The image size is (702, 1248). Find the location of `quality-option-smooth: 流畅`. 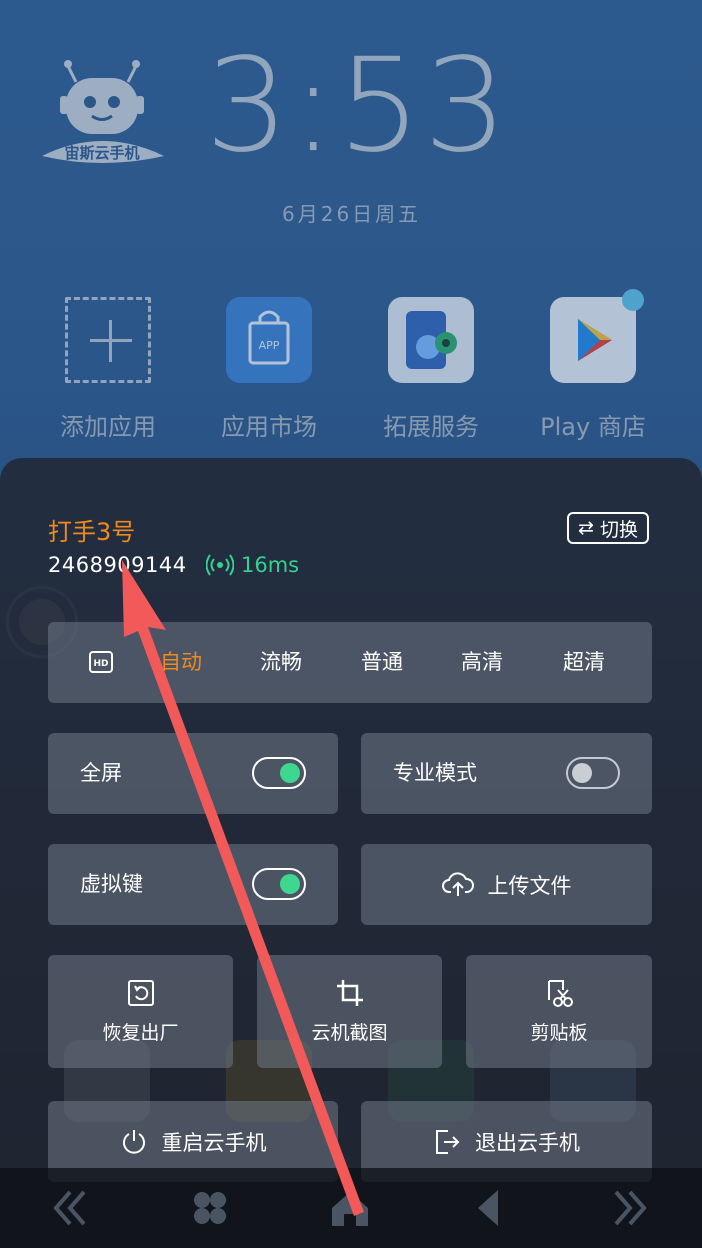

quality-option-smooth: 流畅 is located at coordinates (281, 662).